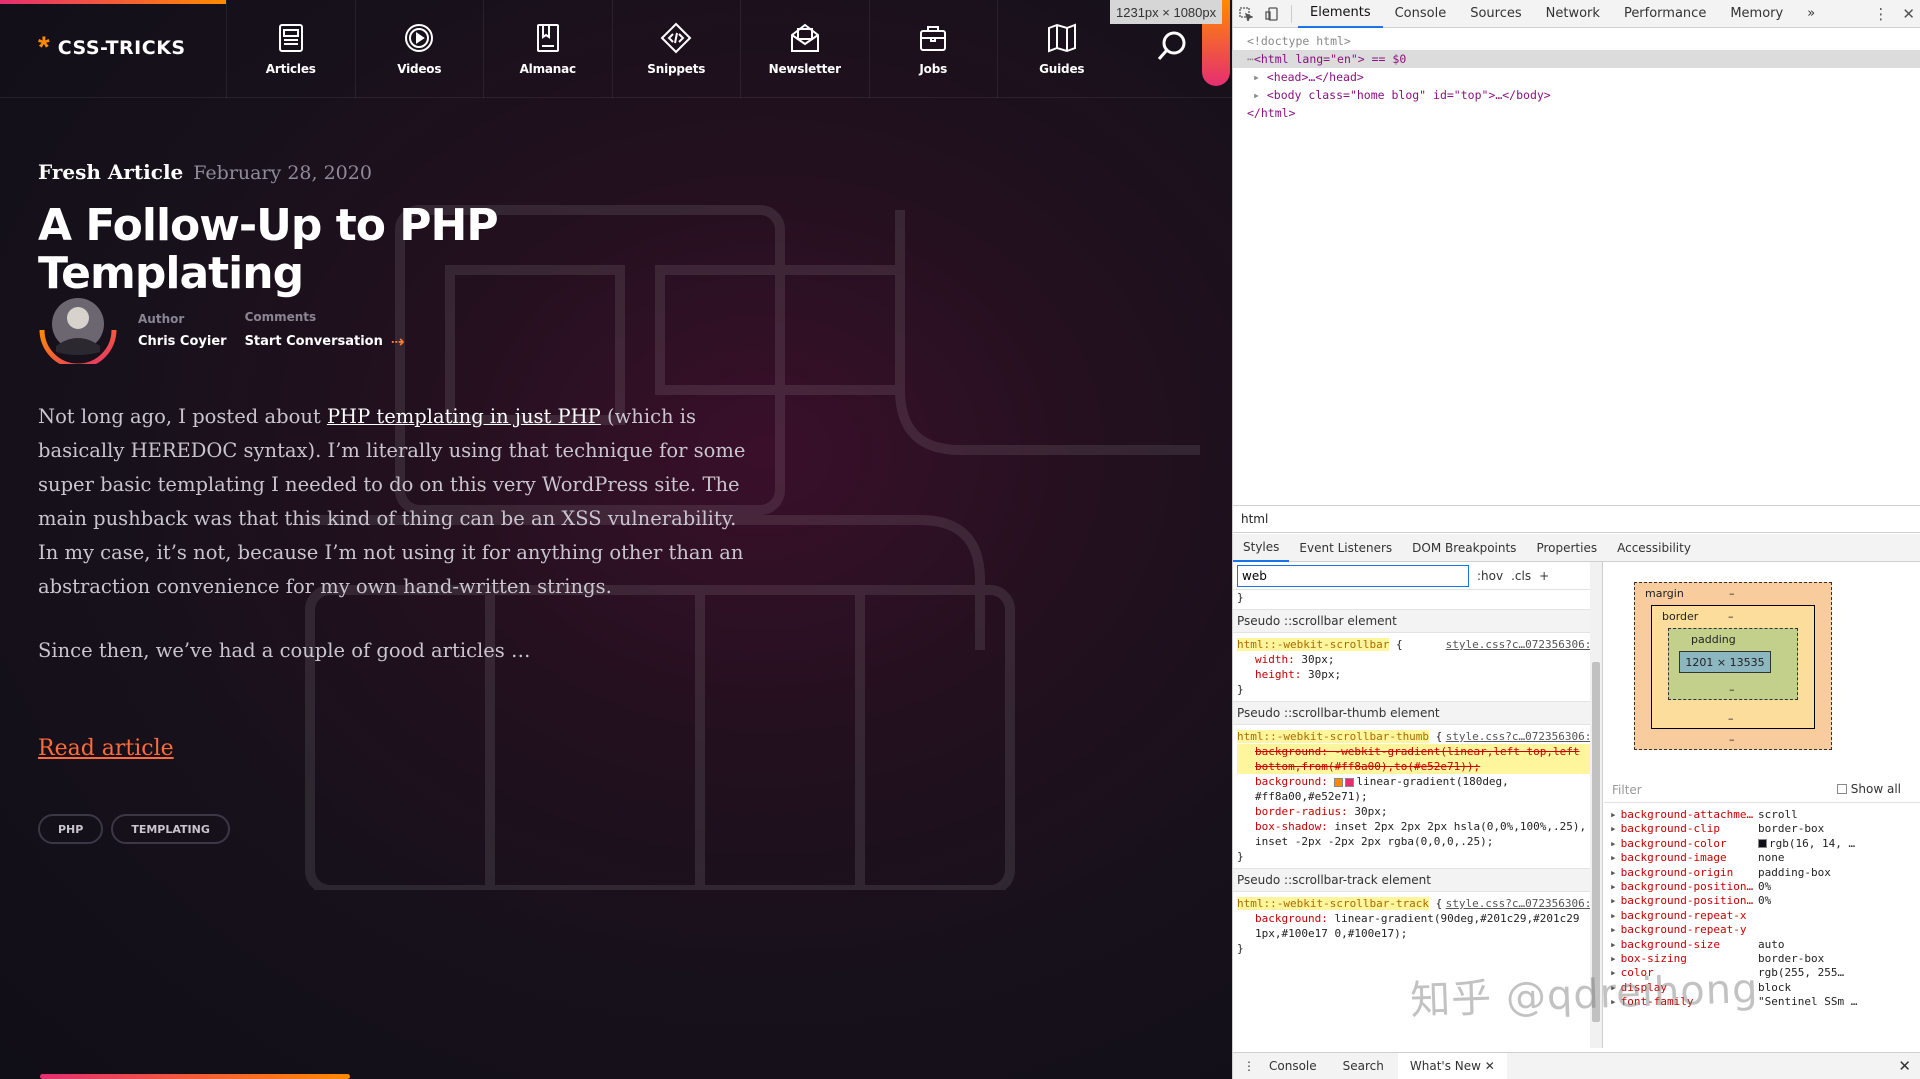 This screenshot has height=1079, width=1920. Describe the element at coordinates (1254, 519) in the screenshot. I see `breadcrumb-html: html` at that location.